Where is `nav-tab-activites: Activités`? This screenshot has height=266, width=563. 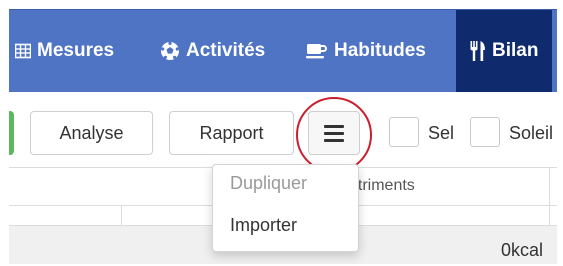
nav-tab-activites: Activités is located at coordinates (212, 51).